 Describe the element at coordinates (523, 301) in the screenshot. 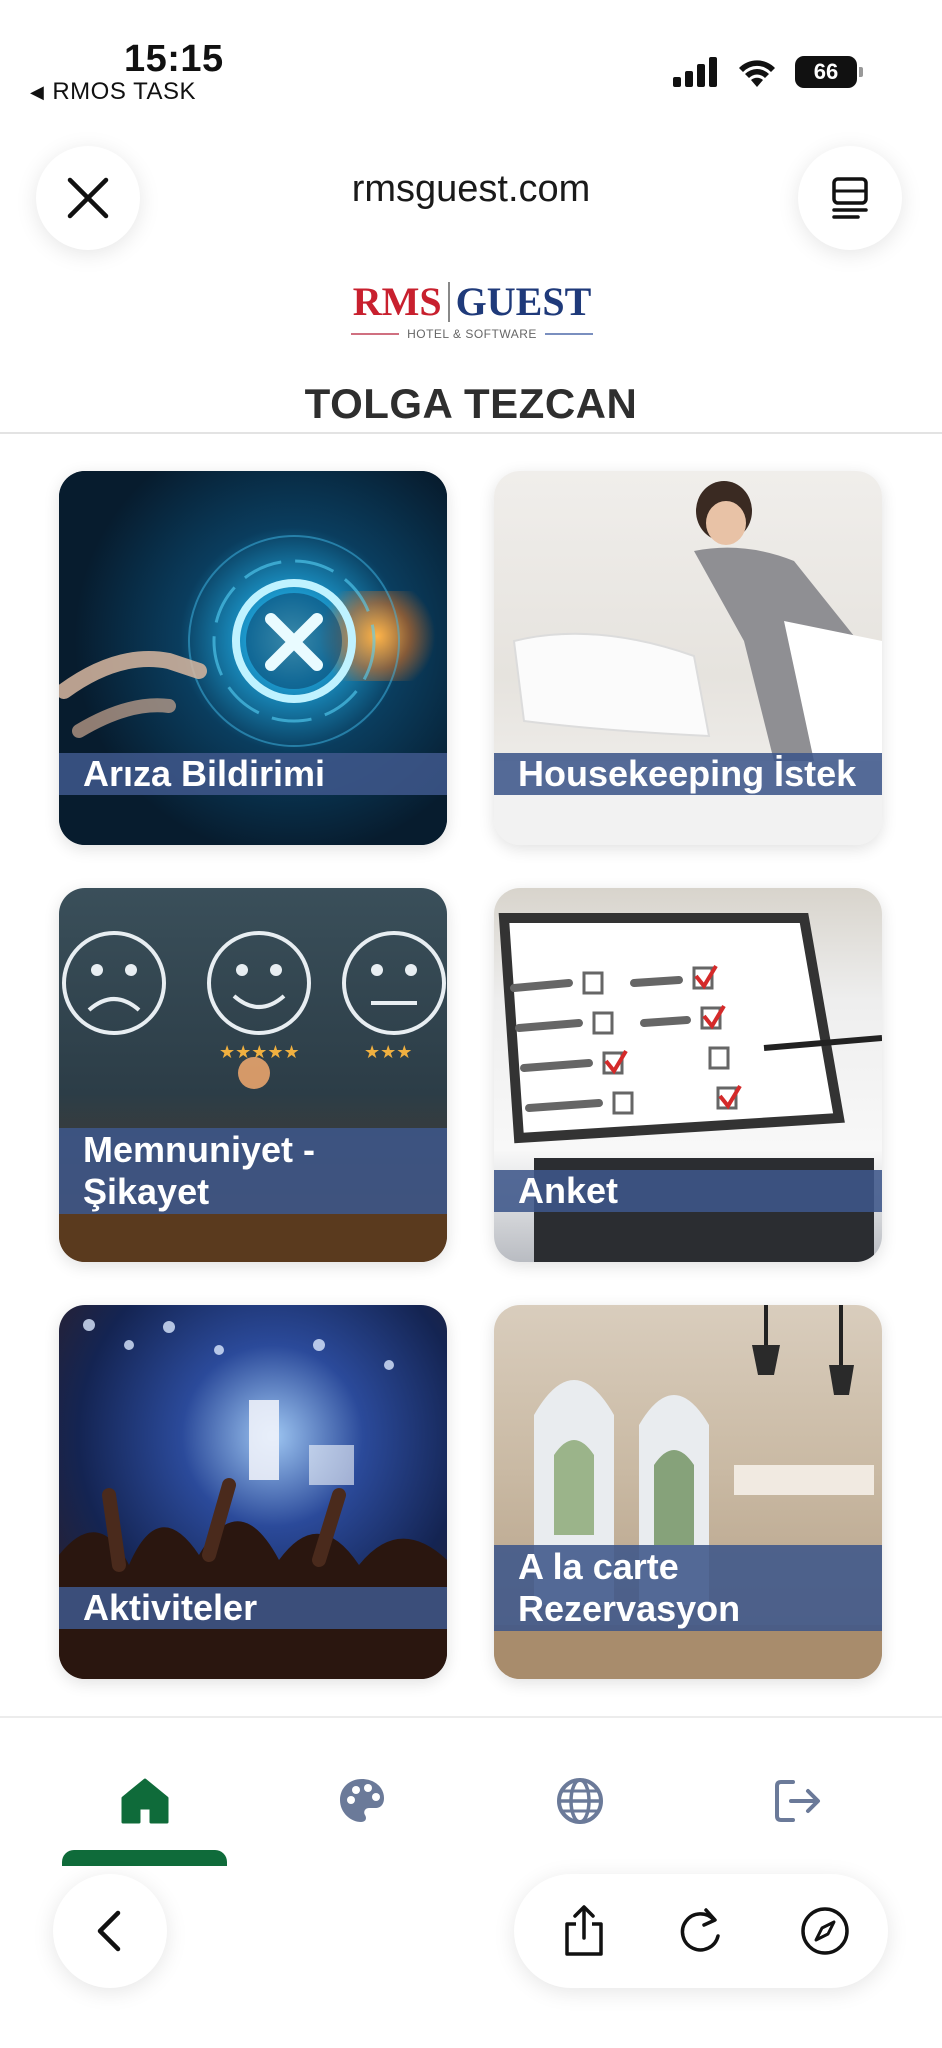

I see `logo-guest-text: GUEST` at that location.